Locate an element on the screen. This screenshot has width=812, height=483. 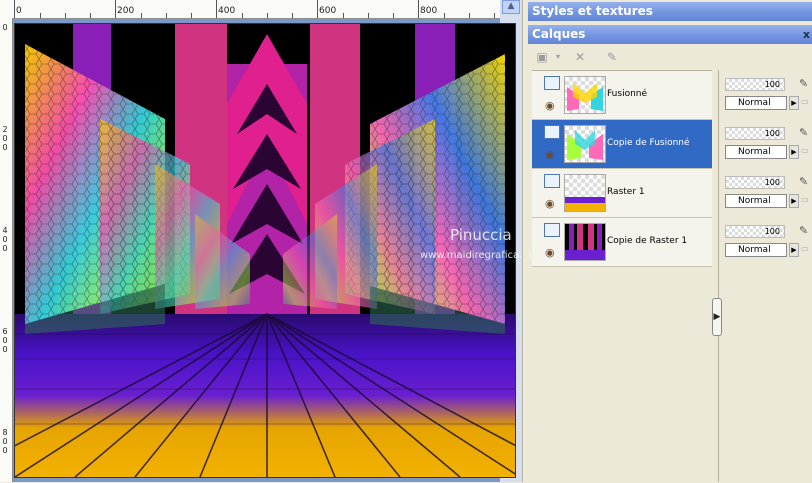
ruler-left-label: 4 is located at coordinates (5, 230).